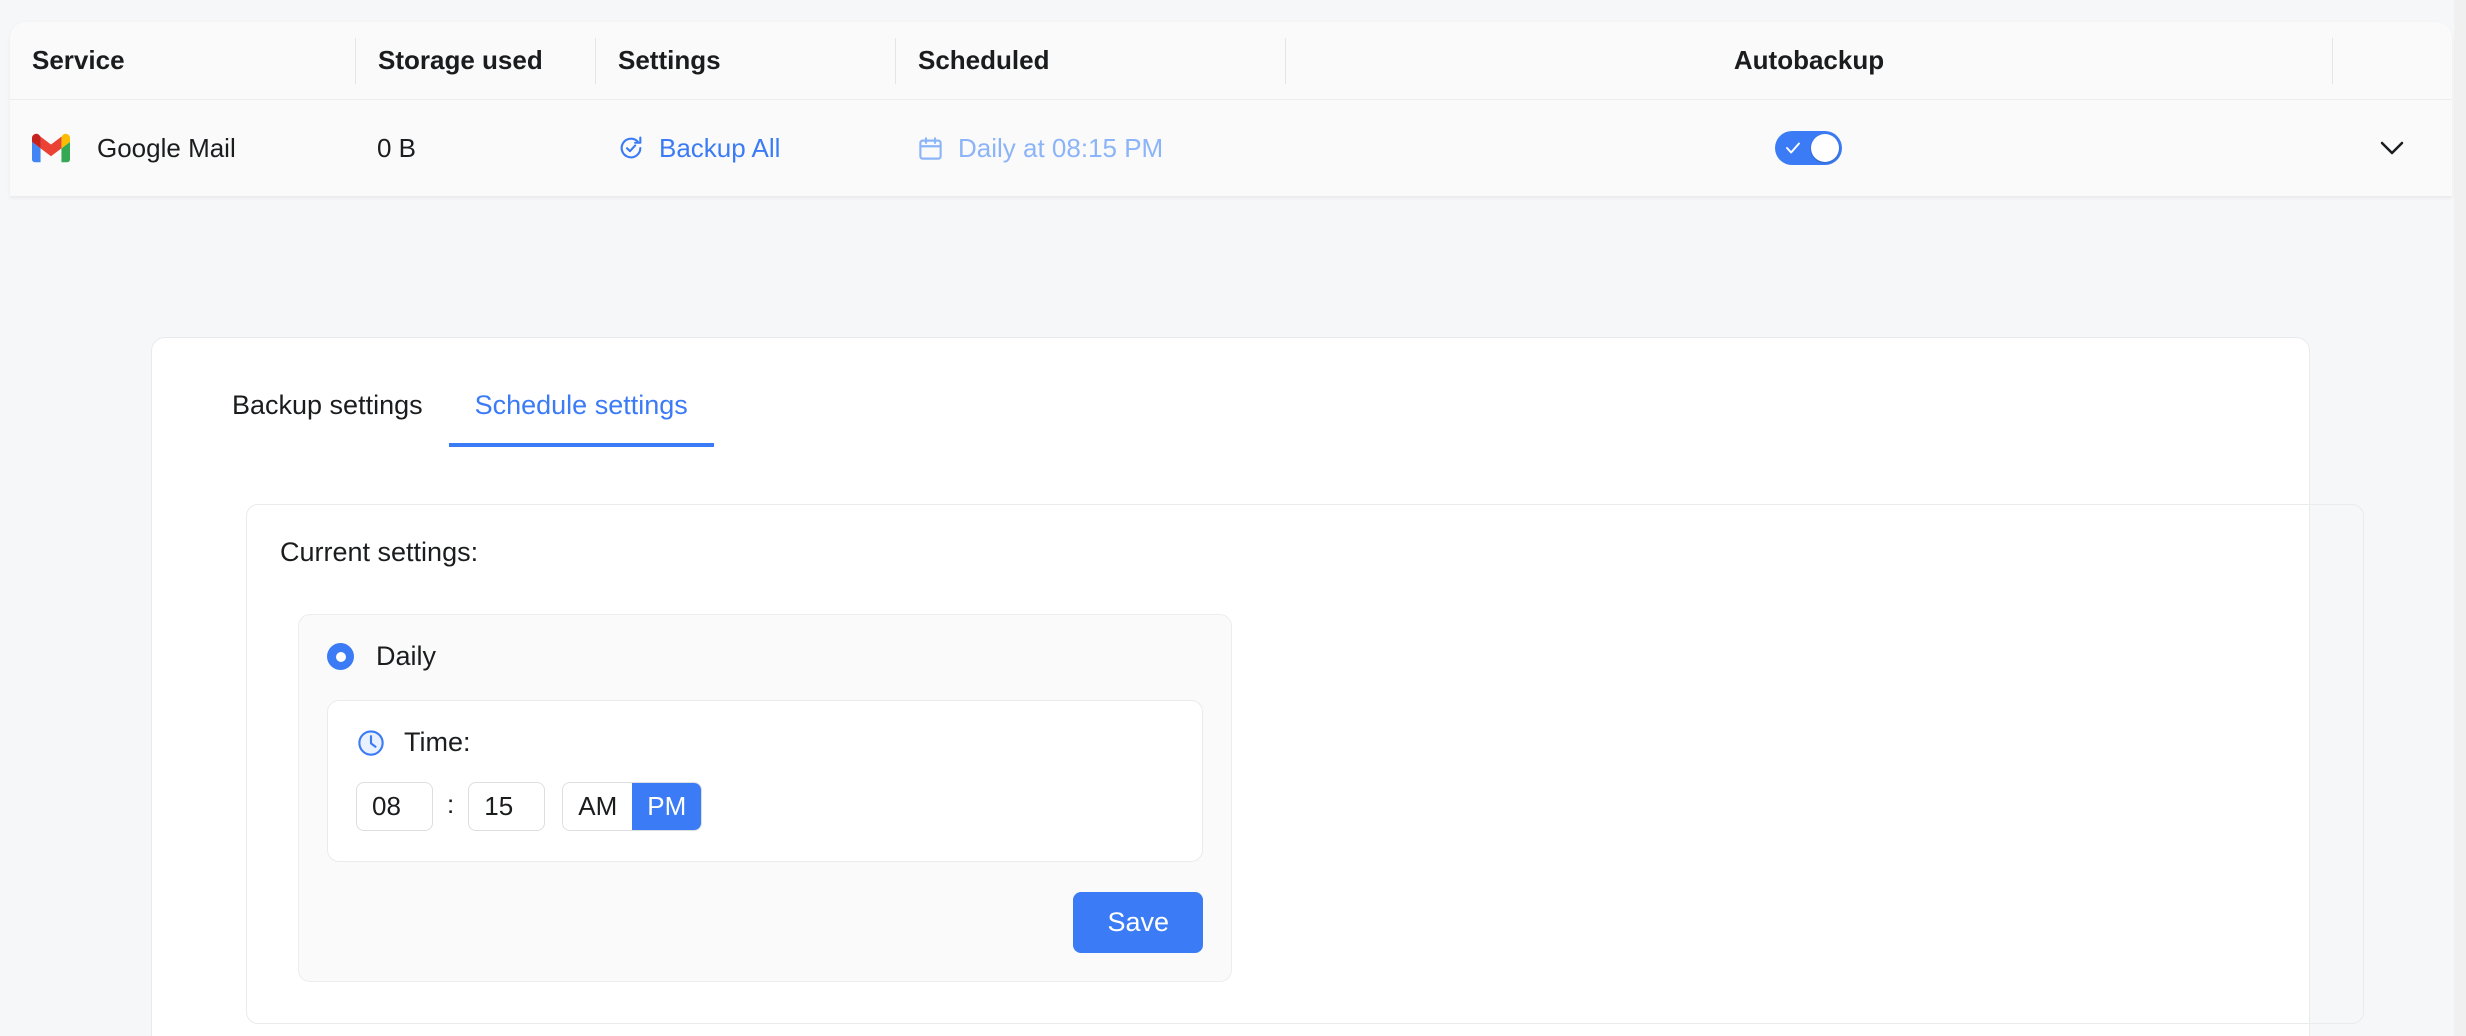 The height and width of the screenshot is (1036, 2466). What do you see at coordinates (394, 806) in the screenshot?
I see `hour-input` at bounding box center [394, 806].